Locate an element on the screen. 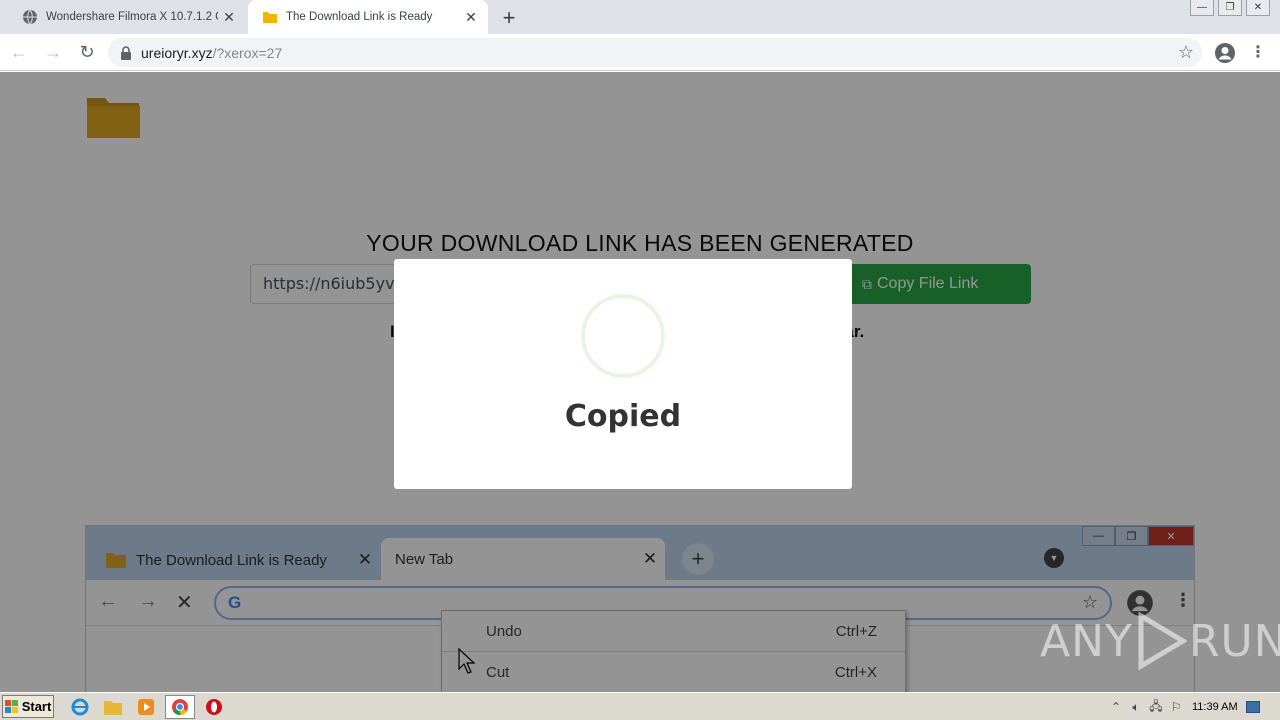 The width and height of the screenshot is (1280, 720). media-player-icon is located at coordinates (146, 707).